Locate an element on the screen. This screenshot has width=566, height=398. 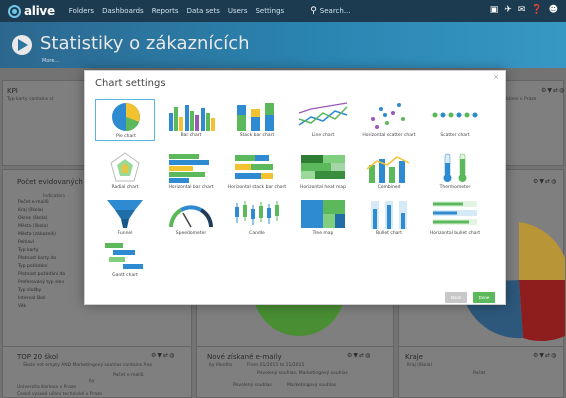
modal-title: Chart settings is located at coordinates (130, 83).